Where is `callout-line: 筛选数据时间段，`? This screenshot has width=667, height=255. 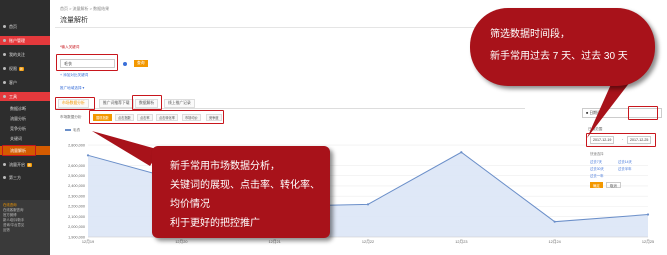 callout-line: 筛选数据时间段， is located at coordinates (530, 34).